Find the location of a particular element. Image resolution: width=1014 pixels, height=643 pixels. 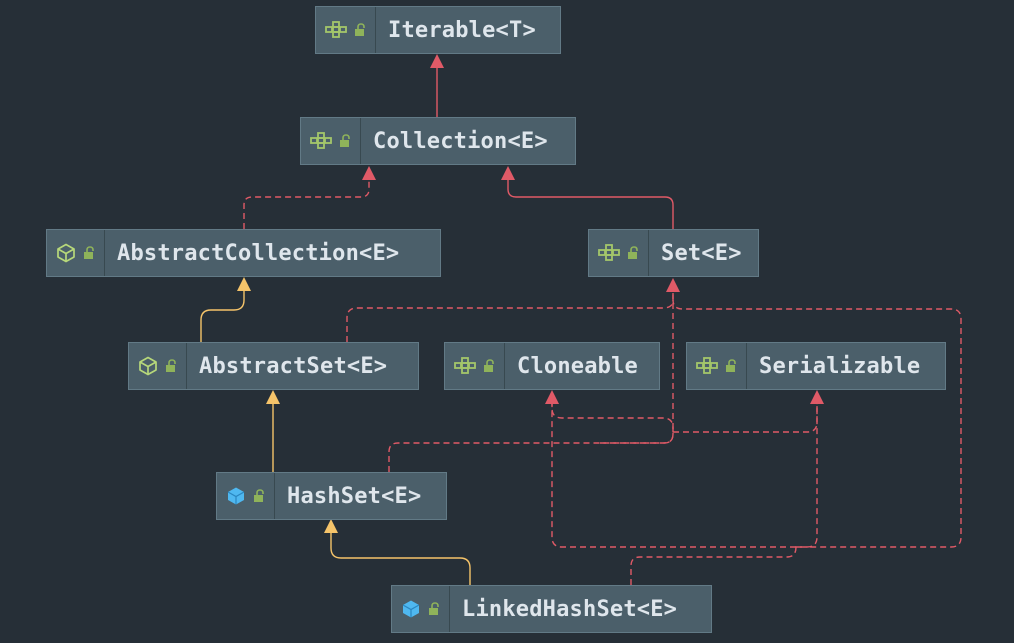

node-iterable: Iterable<T> is located at coordinates (438, 30).